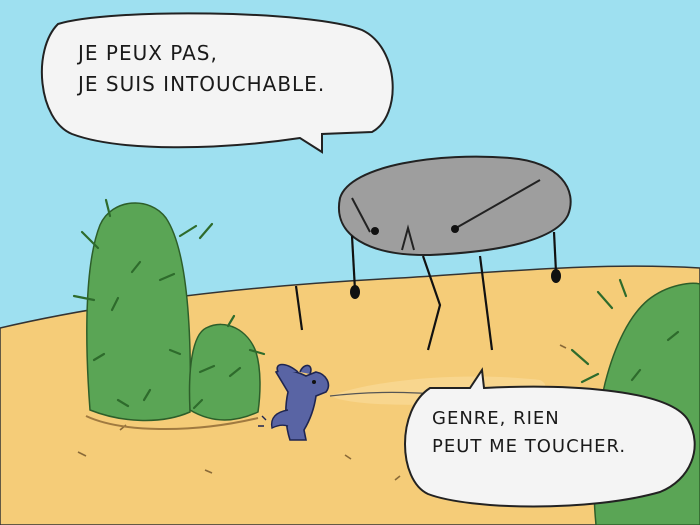  I want to click on speech-bottom-line-2: peut me toucher., so click(529, 446).